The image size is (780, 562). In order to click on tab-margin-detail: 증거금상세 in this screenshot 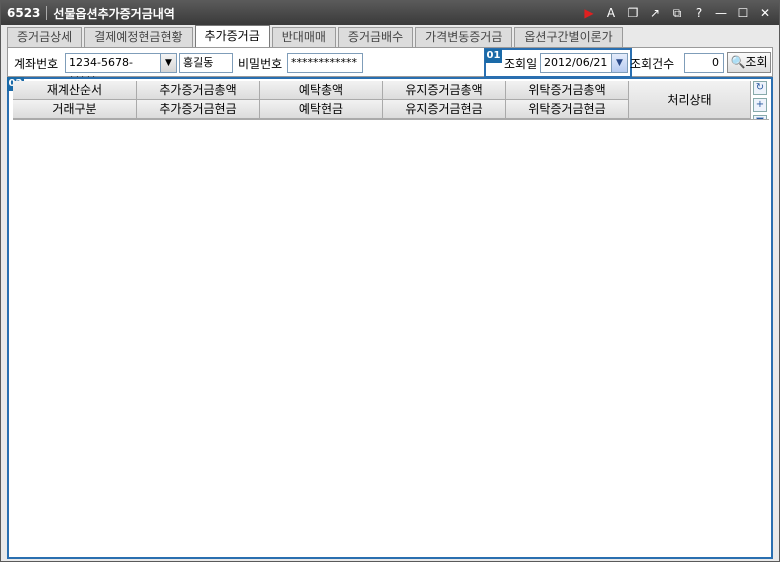, I will do `click(45, 37)`.